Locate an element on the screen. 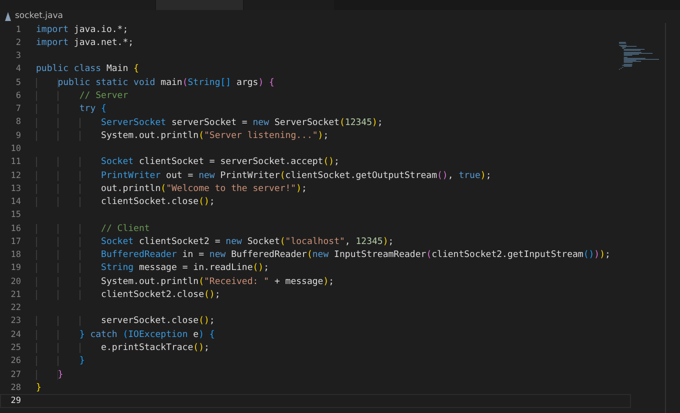 This screenshot has width=680, height=413. code-line: // Server is located at coordinates (82, 96).